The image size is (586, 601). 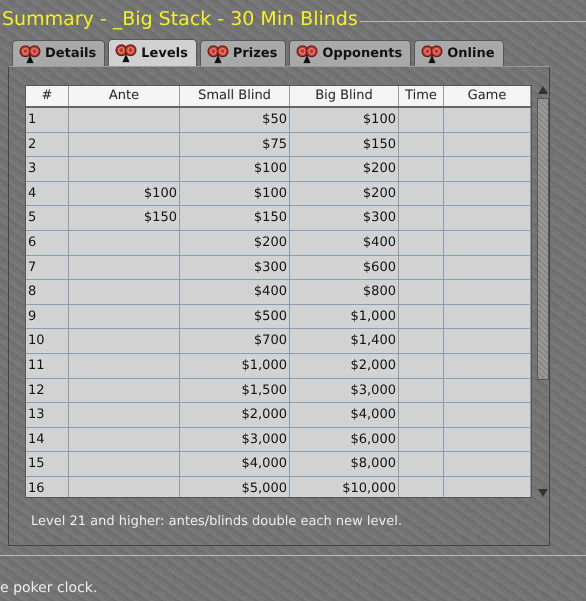 I want to click on table-cell: $700, so click(x=270, y=340).